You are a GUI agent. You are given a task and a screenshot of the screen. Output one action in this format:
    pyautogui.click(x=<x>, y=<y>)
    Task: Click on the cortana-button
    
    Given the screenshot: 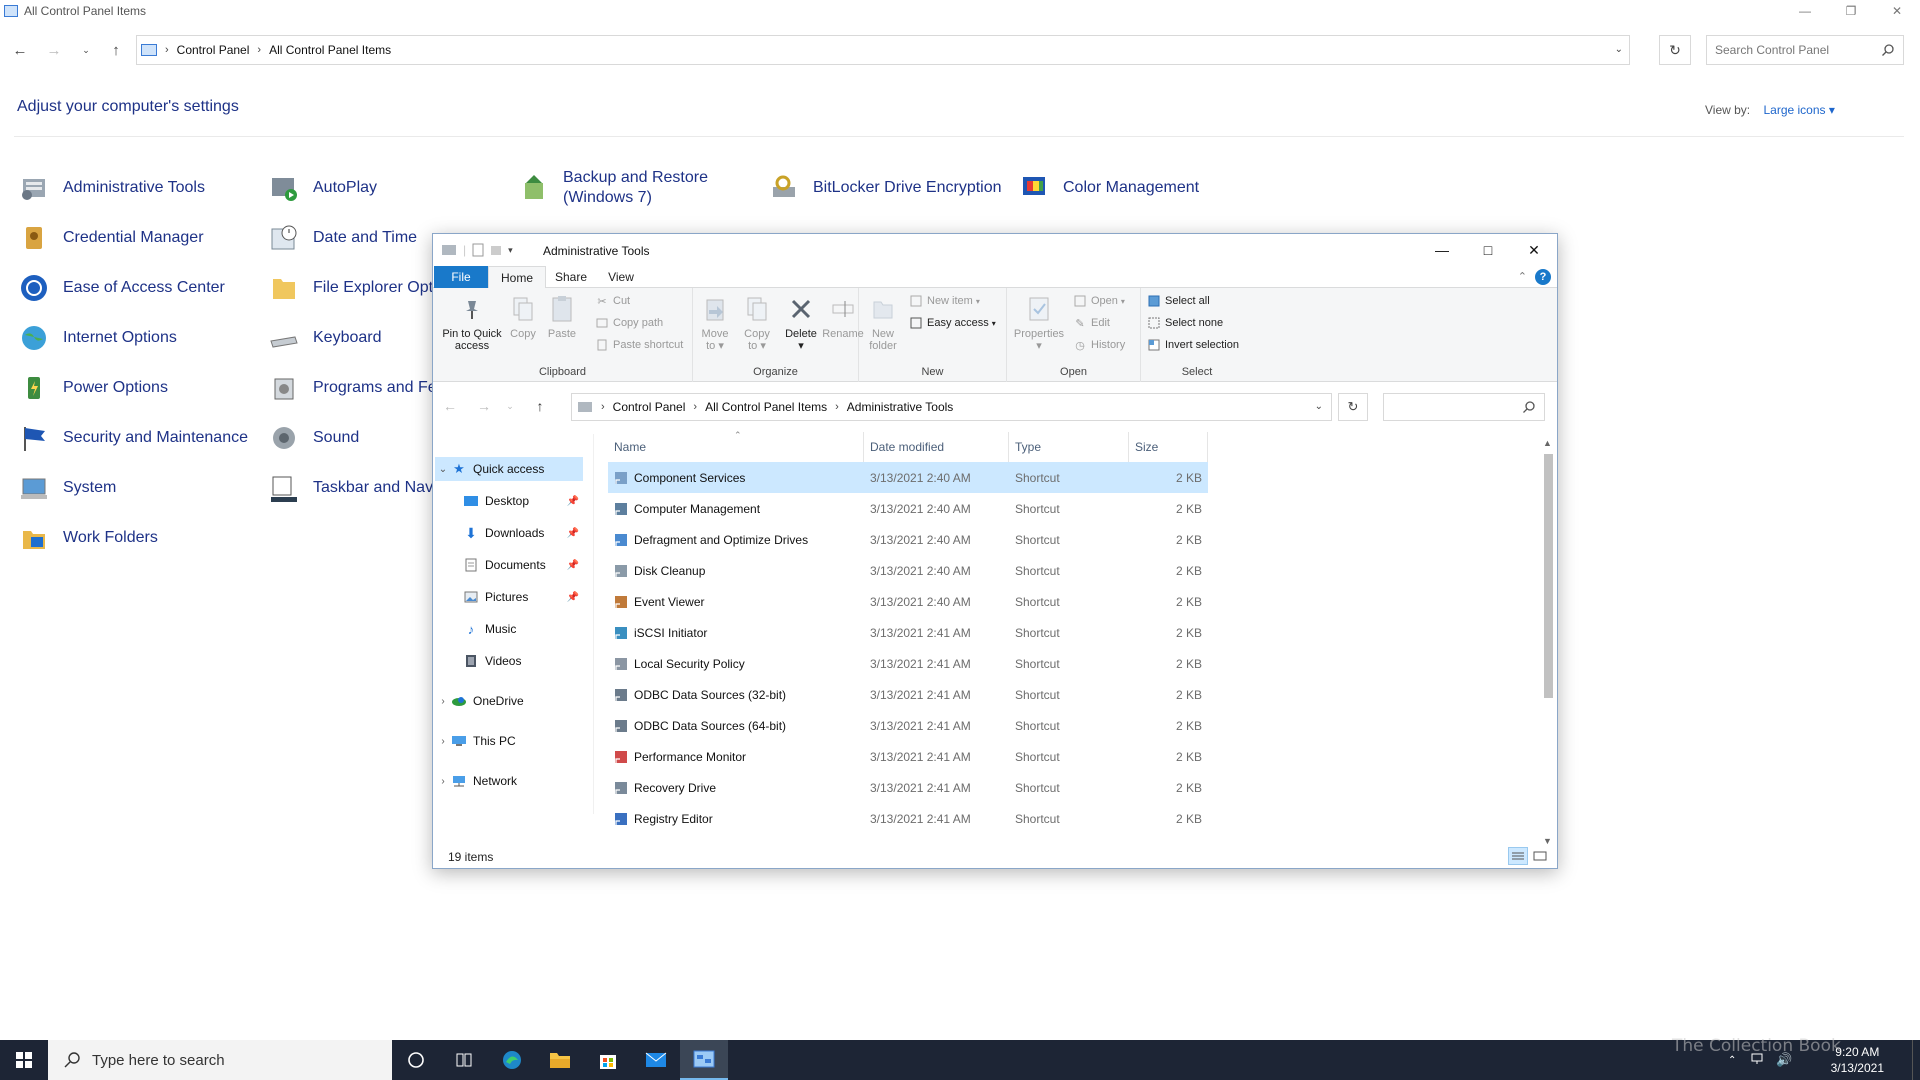 What is the action you would take?
    pyautogui.click(x=416, y=1060)
    